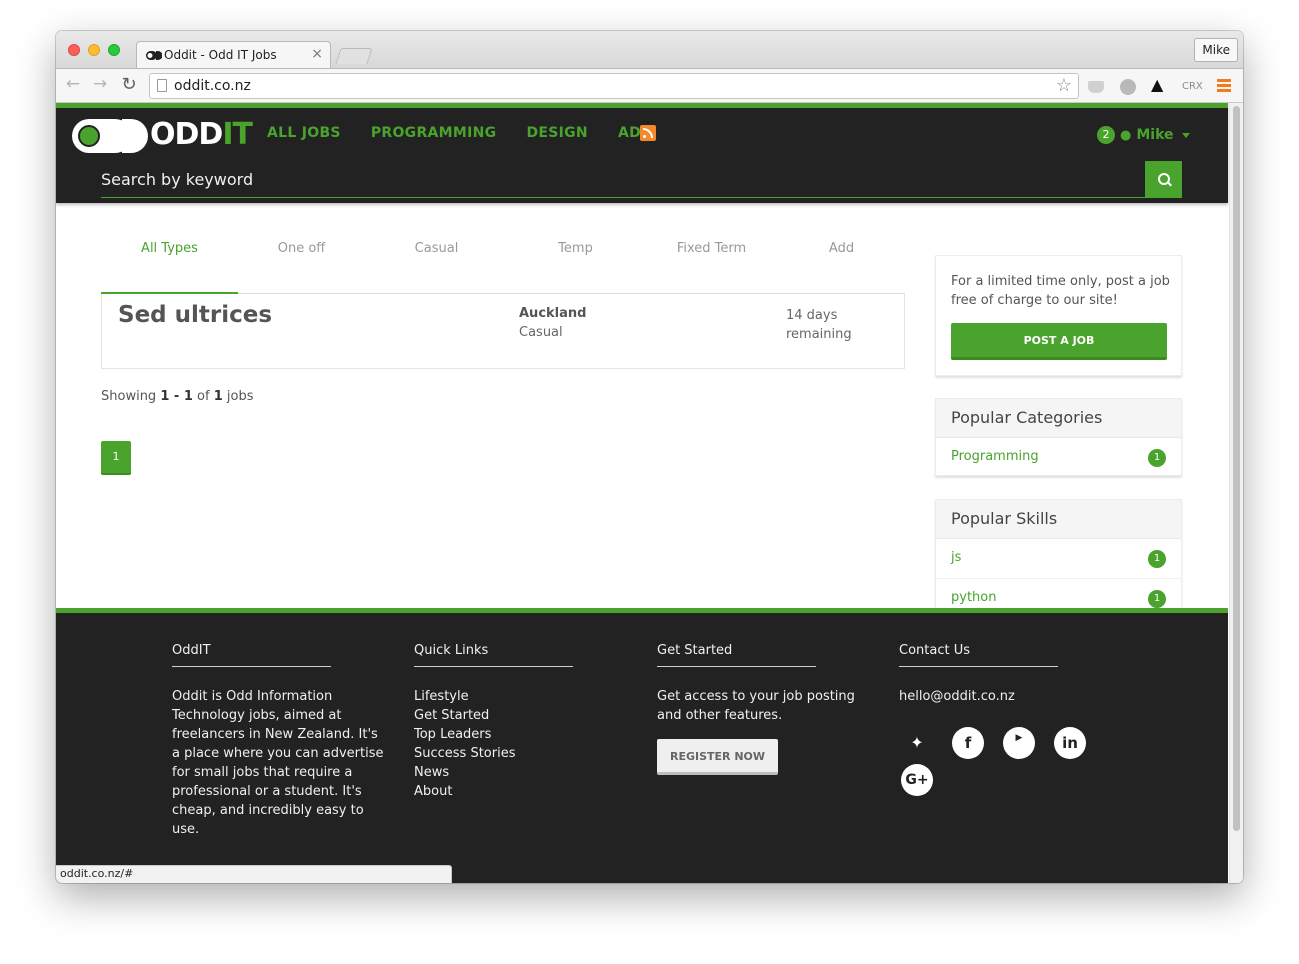 The image size is (1299, 964). I want to click on search-input, so click(623, 179).